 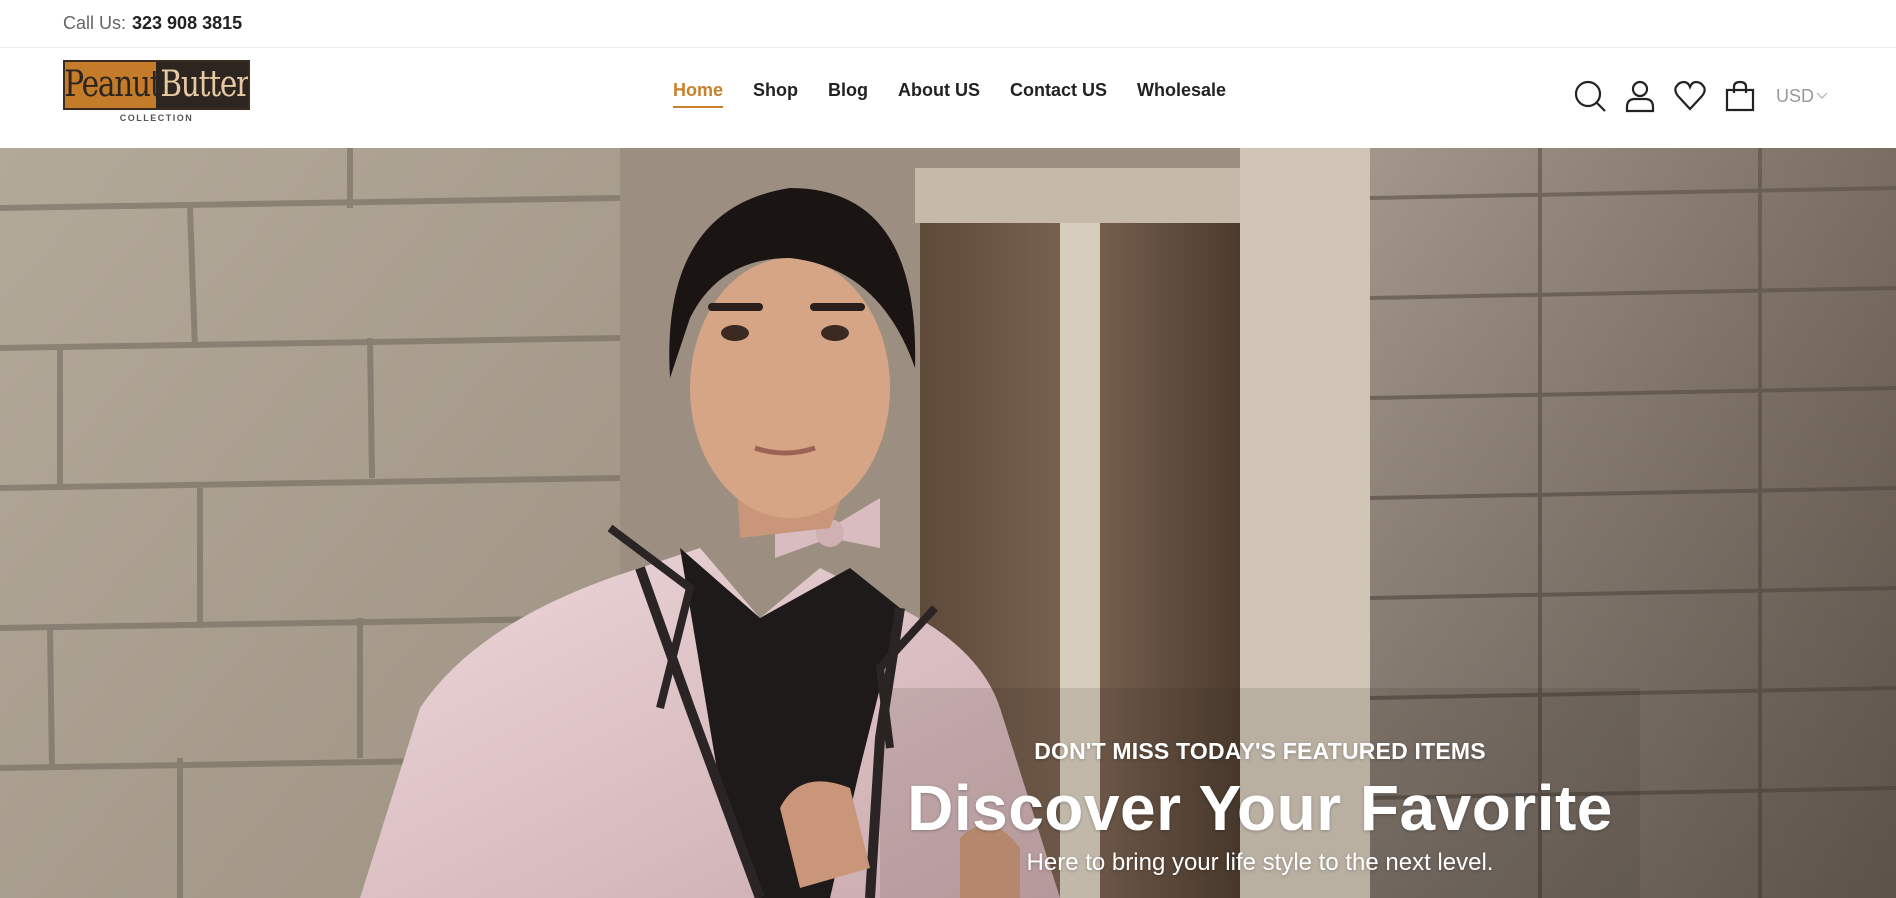 I want to click on hero-title: Discover Your Favorite, so click(x=1260, y=808).